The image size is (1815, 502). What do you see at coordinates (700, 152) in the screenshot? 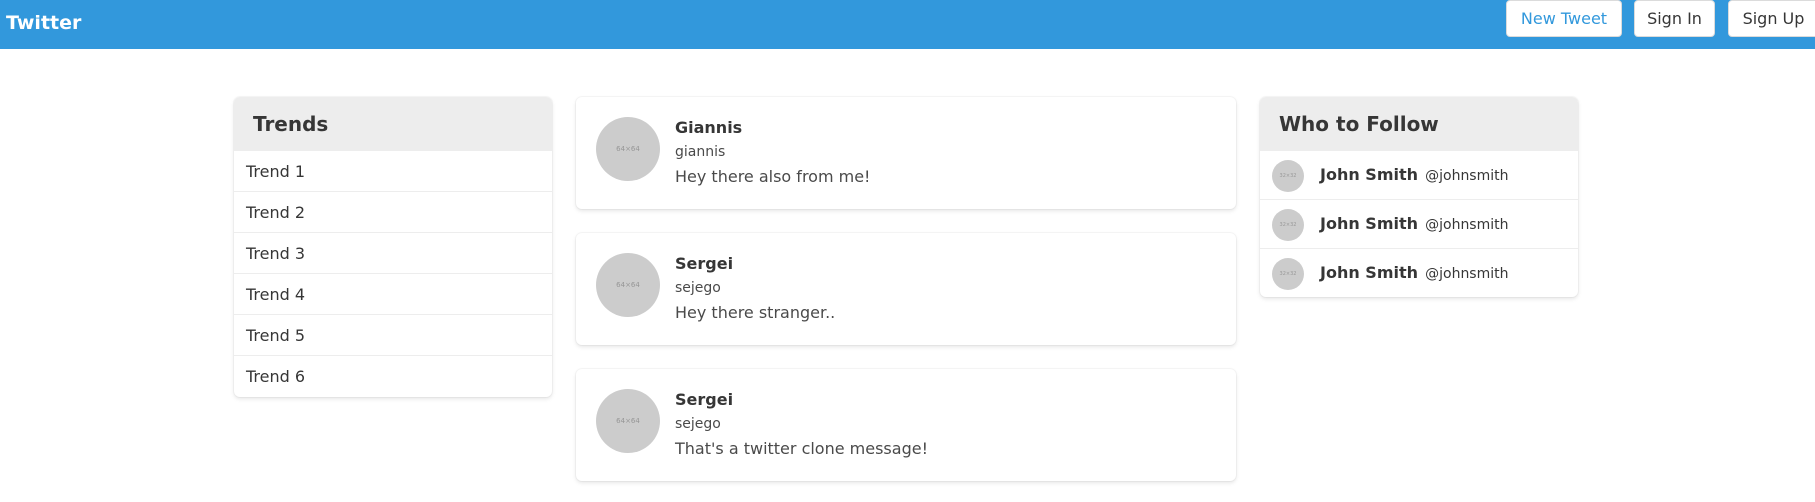
I see `tweet-author-handle: giannis` at bounding box center [700, 152].